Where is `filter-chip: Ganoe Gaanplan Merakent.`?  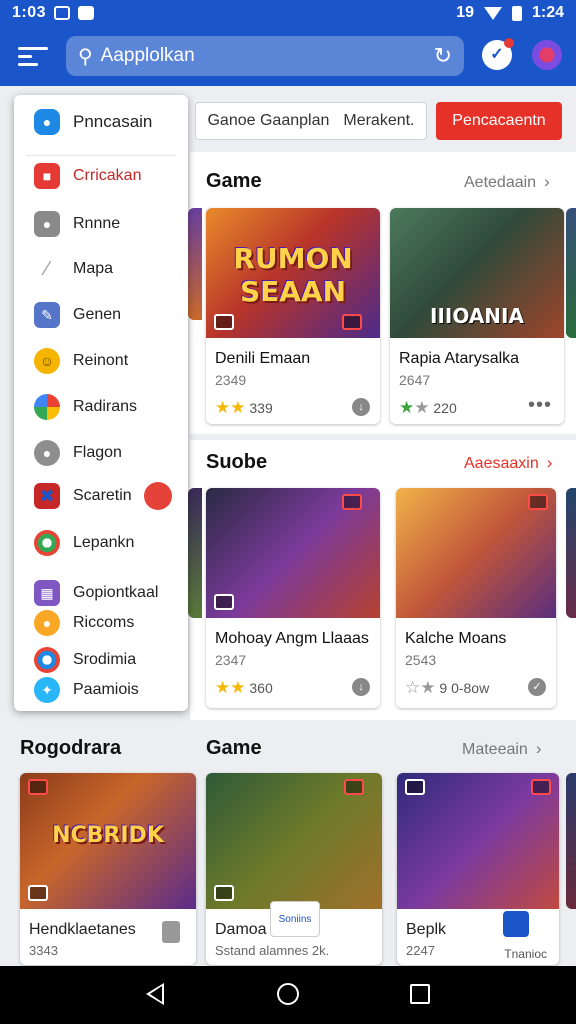 filter-chip: Ganoe Gaanplan Merakent. is located at coordinates (311, 121).